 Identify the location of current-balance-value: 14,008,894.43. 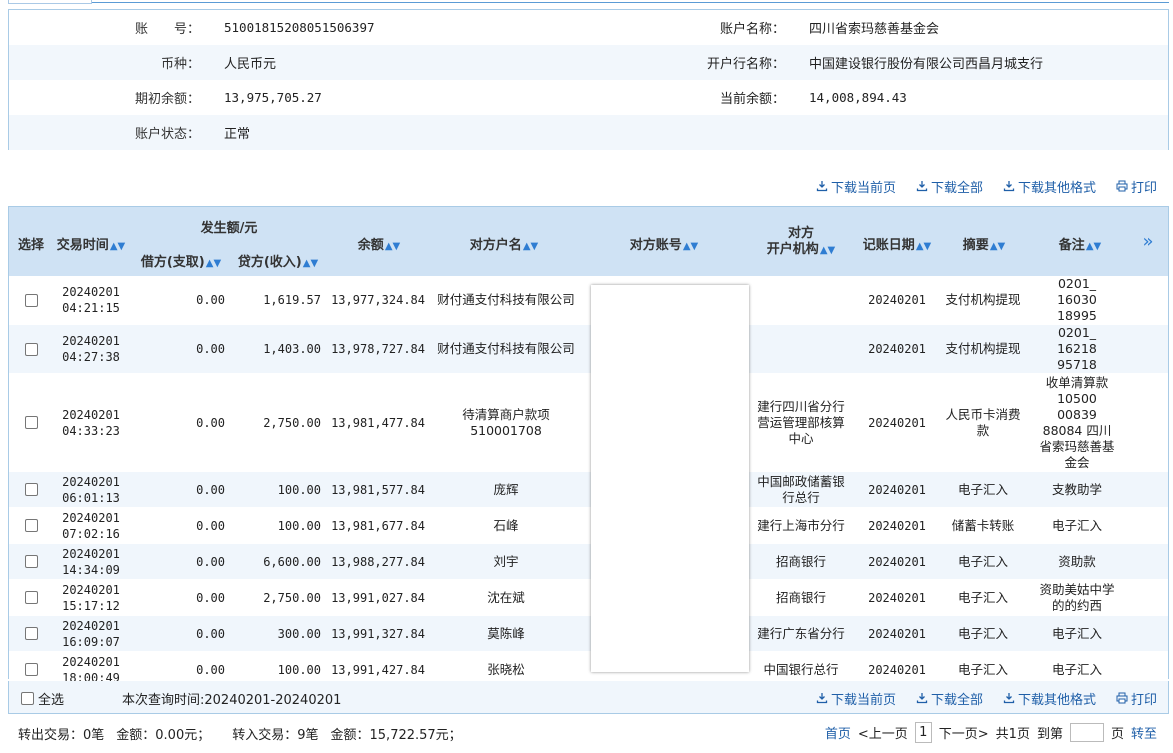
(858, 97).